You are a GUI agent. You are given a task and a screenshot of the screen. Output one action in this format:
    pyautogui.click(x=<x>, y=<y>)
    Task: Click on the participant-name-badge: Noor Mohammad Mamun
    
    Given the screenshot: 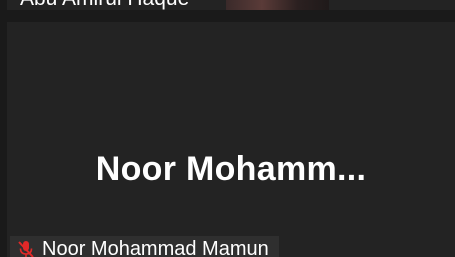 What is the action you would take?
    pyautogui.click(x=144, y=246)
    